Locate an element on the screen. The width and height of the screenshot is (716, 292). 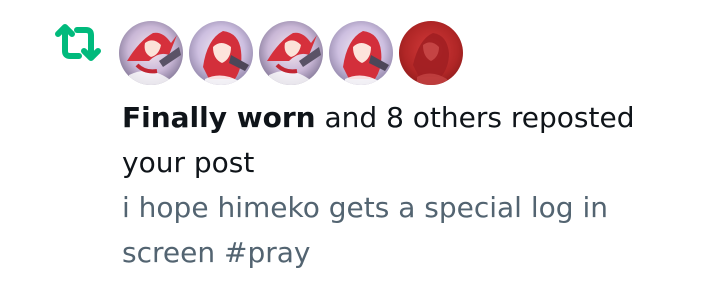
avatar-stack is located at coordinates (291, 53).